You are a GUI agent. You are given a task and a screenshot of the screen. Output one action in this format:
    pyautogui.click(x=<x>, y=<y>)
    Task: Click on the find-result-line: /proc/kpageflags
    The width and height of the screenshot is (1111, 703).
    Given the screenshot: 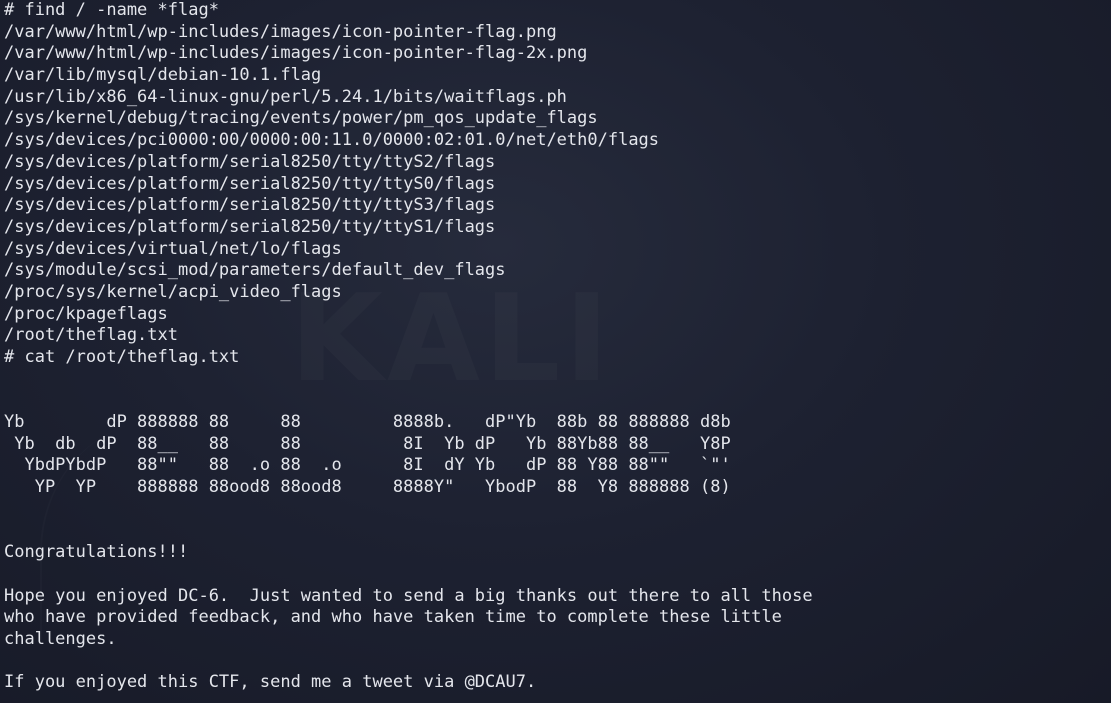 What is the action you would take?
    pyautogui.click(x=86, y=313)
    